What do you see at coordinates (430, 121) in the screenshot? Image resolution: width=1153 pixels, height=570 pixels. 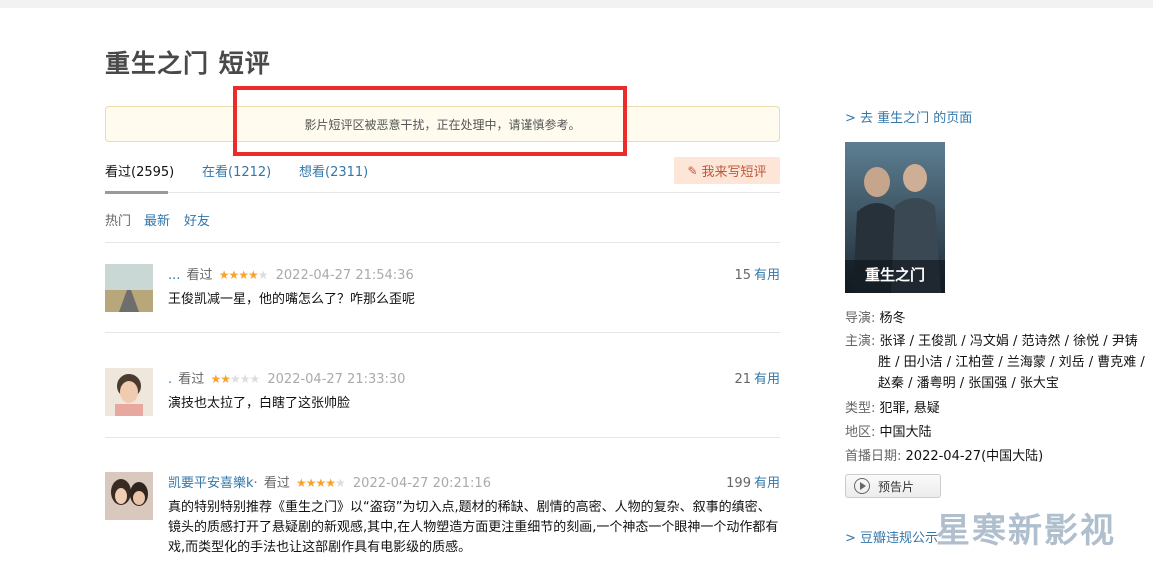 I see `highlight-box` at bounding box center [430, 121].